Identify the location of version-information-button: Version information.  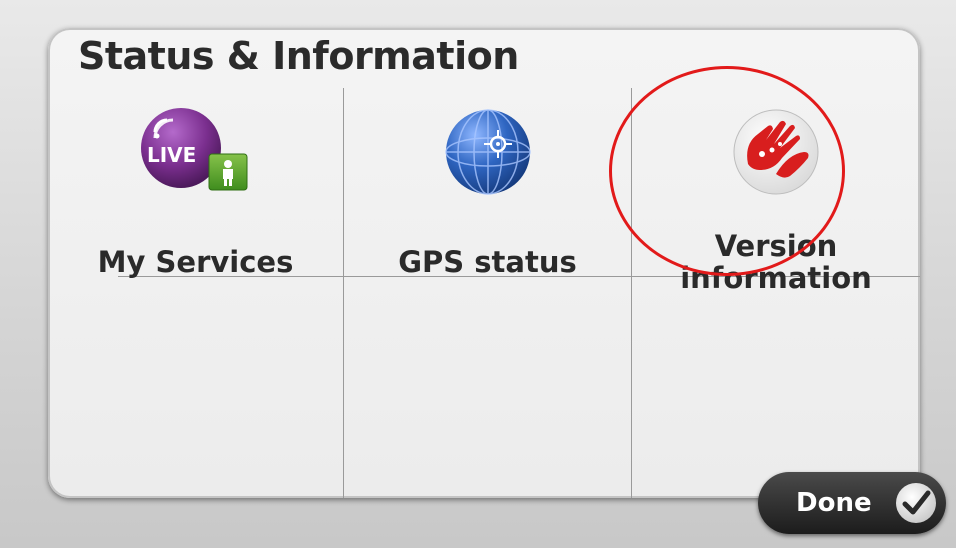
(776, 191).